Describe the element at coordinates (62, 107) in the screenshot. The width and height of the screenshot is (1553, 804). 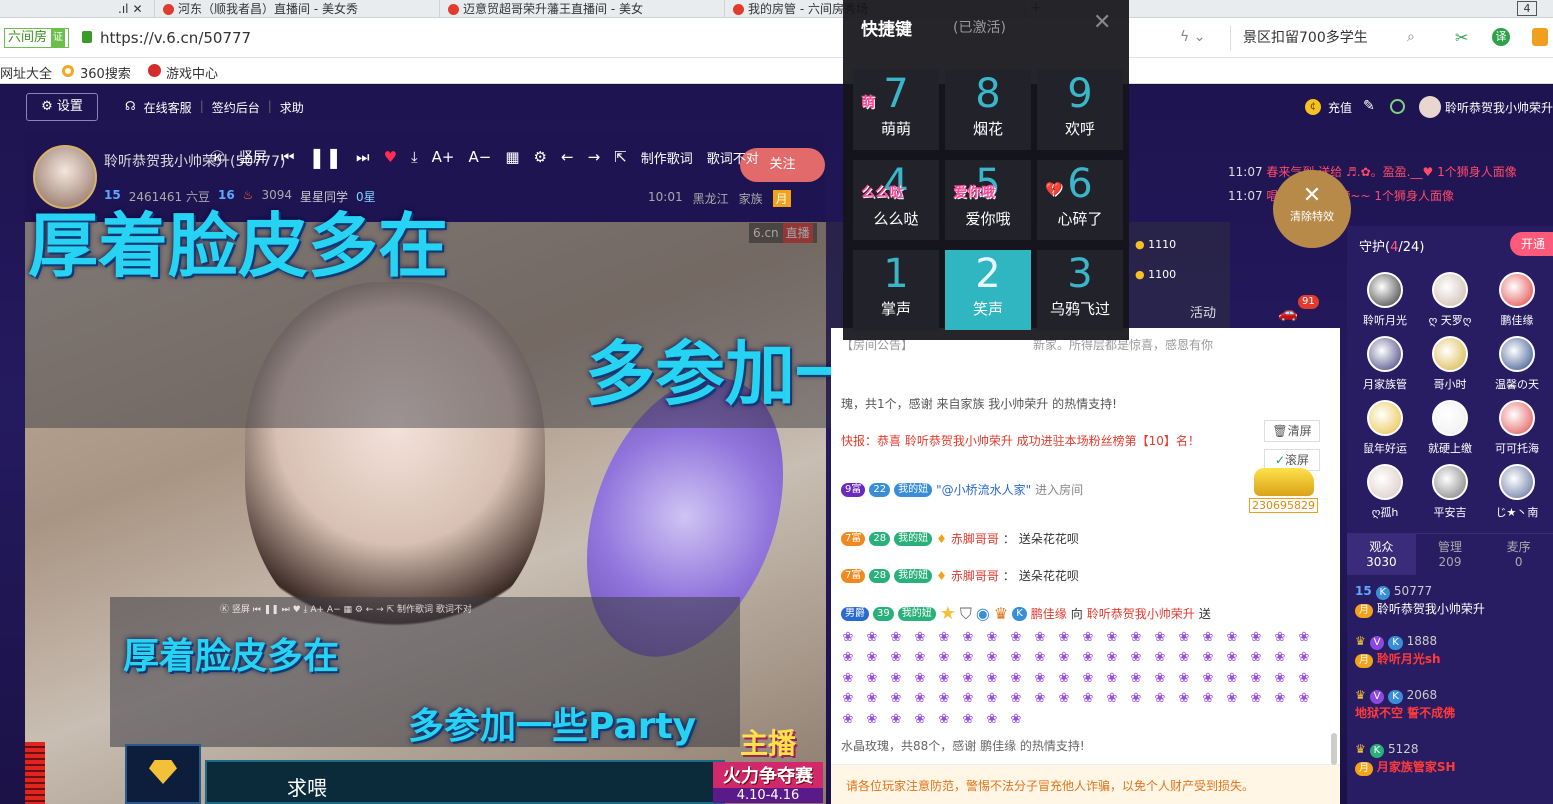
I see `settings-button: ⚙ 设置` at that location.